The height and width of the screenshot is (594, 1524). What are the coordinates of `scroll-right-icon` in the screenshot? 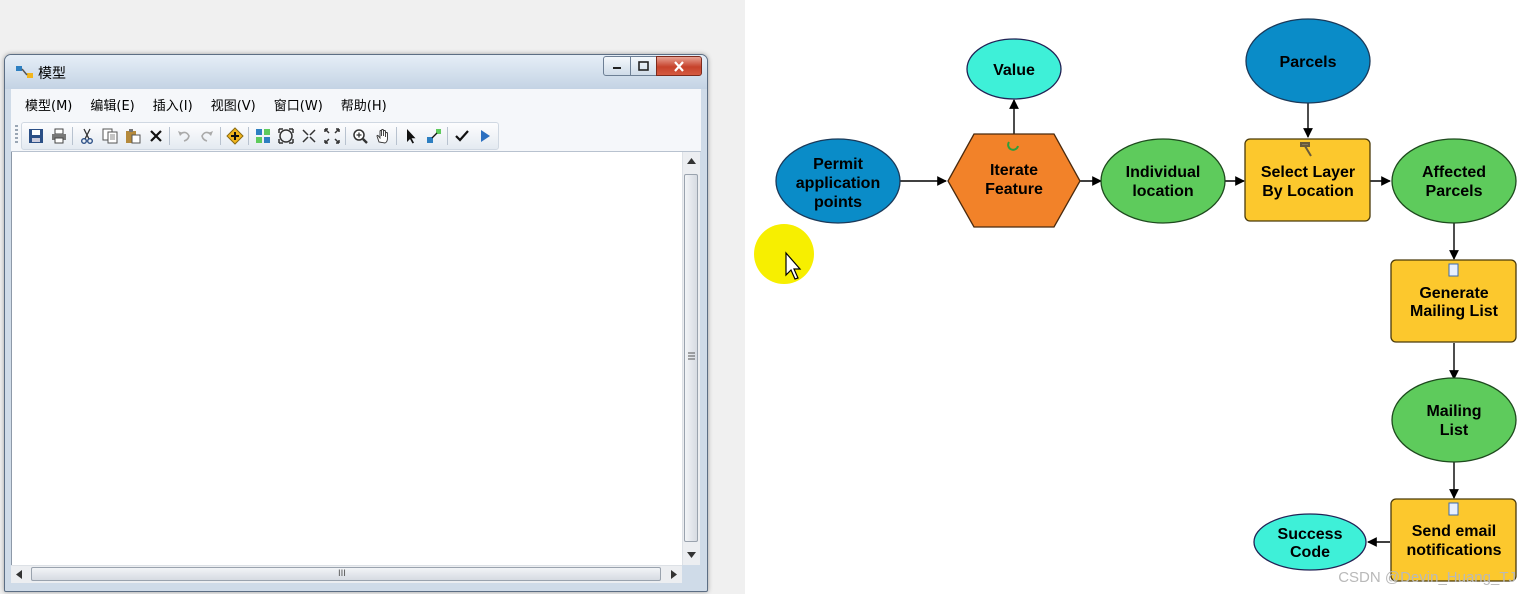 It's located at (674, 574).